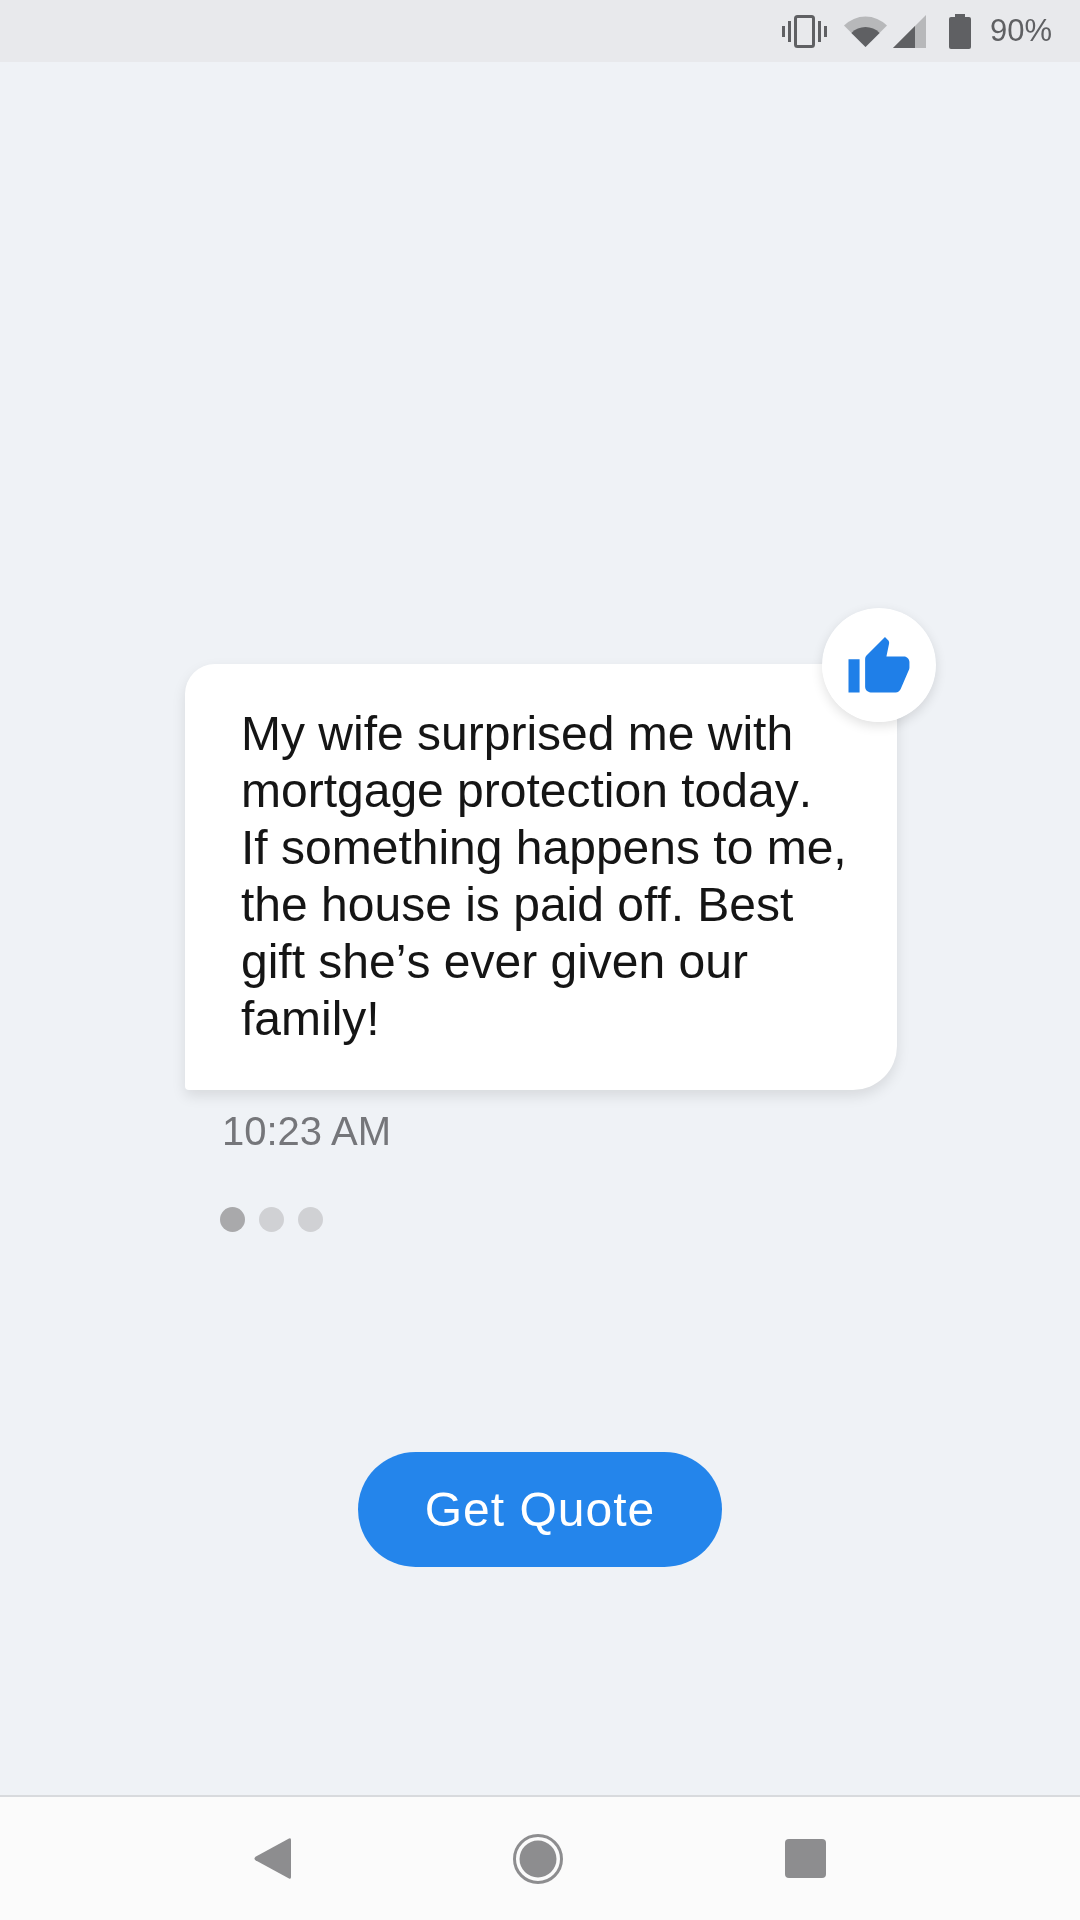  What do you see at coordinates (804, 31) in the screenshot?
I see `vibrate-icon` at bounding box center [804, 31].